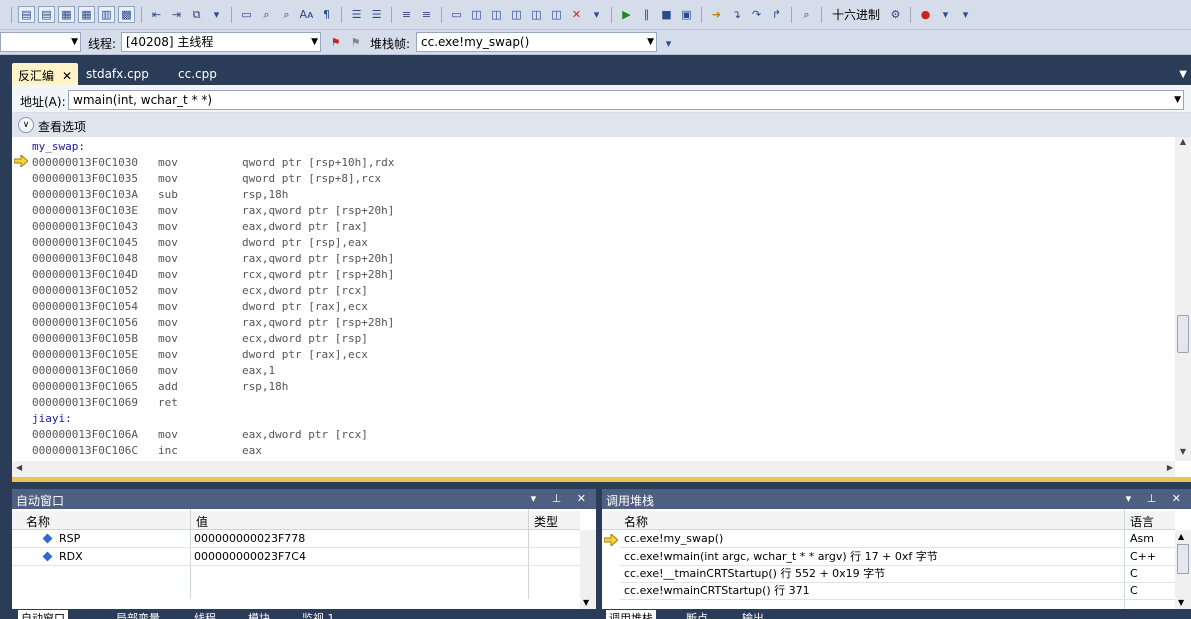 Image resolution: width=1191 pixels, height=619 pixels. Describe the element at coordinates (45, 74) in the screenshot. I see `tab-disassembly: 反汇编 ✕` at that location.